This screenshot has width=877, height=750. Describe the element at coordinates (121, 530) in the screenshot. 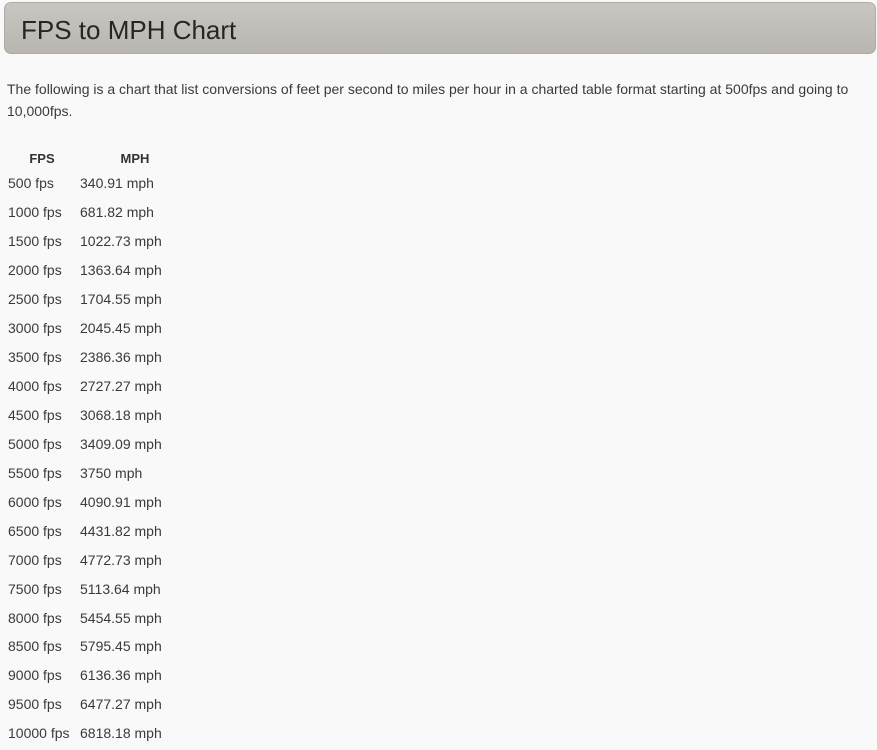

I see `mph-cell: 4431.82 mph` at that location.